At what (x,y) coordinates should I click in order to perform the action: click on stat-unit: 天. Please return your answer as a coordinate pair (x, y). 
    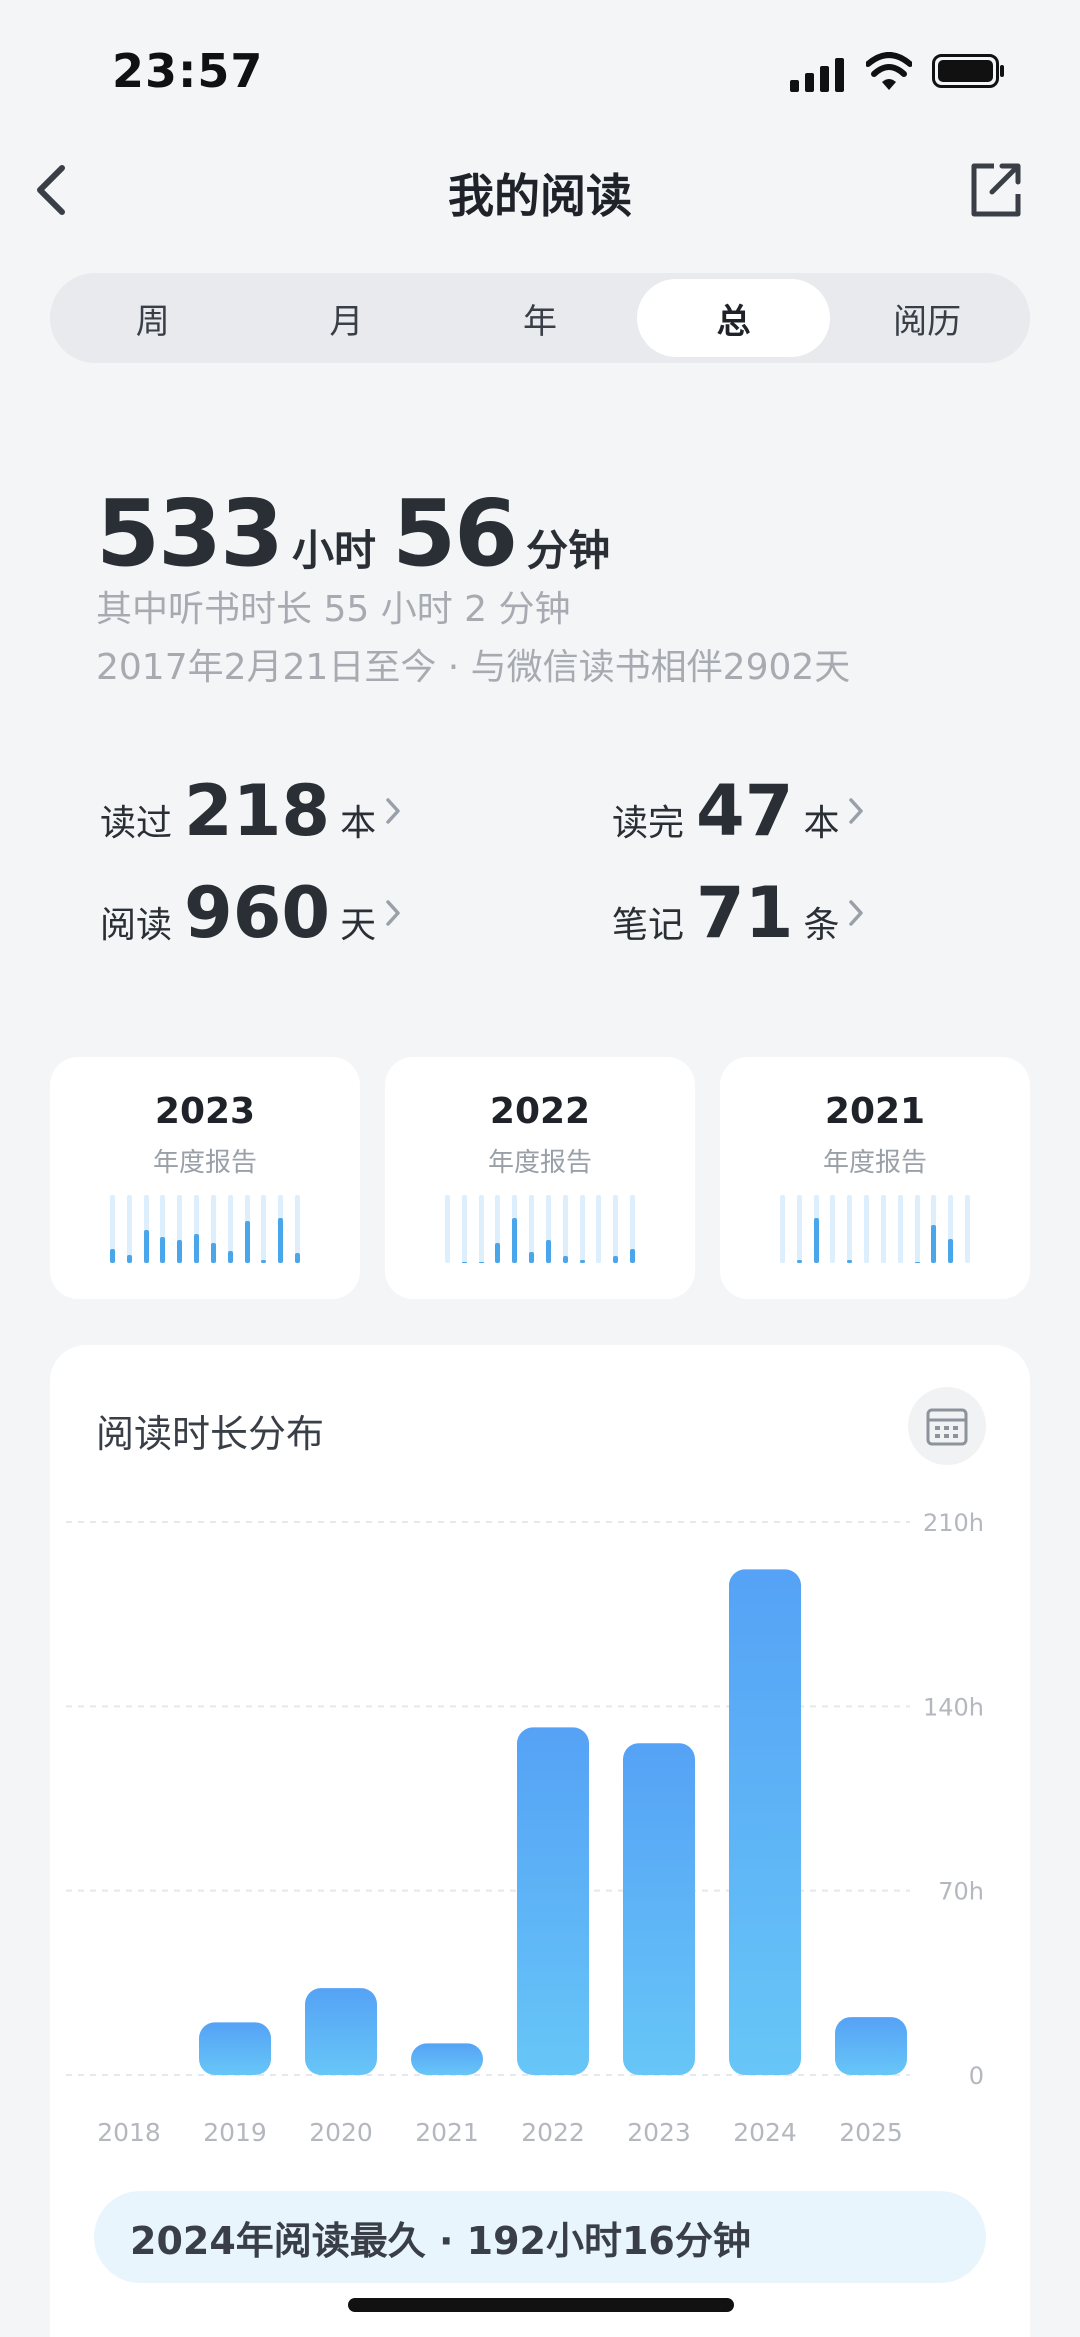
    Looking at the image, I should click on (358, 925).